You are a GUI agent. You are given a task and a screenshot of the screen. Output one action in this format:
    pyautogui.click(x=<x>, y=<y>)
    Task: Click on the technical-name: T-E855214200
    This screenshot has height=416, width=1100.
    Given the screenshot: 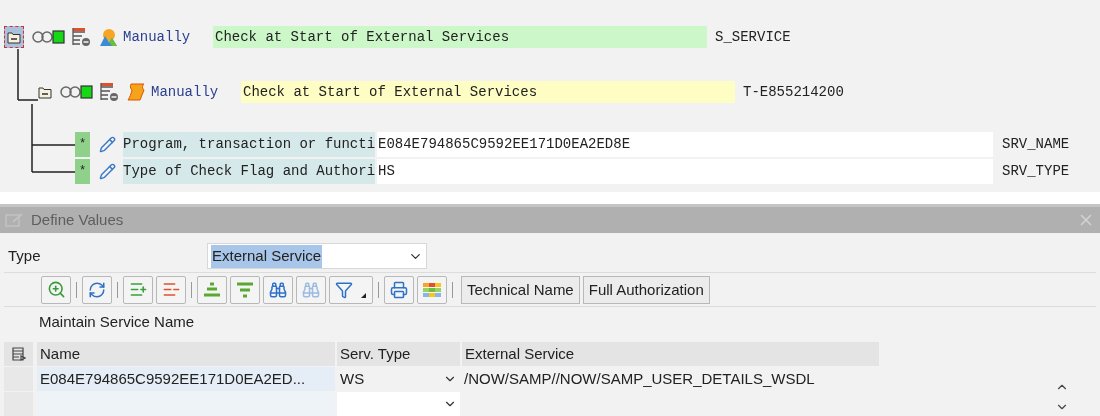 What is the action you would take?
    pyautogui.click(x=793, y=92)
    